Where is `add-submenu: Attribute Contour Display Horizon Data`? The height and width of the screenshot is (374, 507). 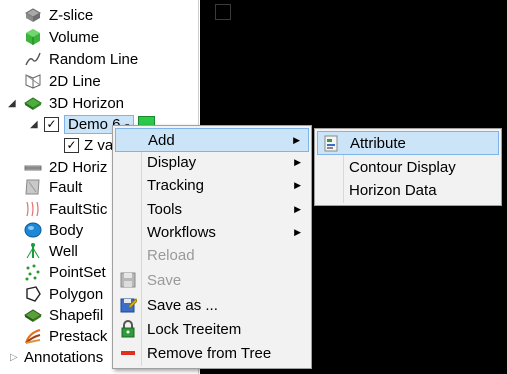 add-submenu: Attribute Contour Display Horizon Data is located at coordinates (408, 167).